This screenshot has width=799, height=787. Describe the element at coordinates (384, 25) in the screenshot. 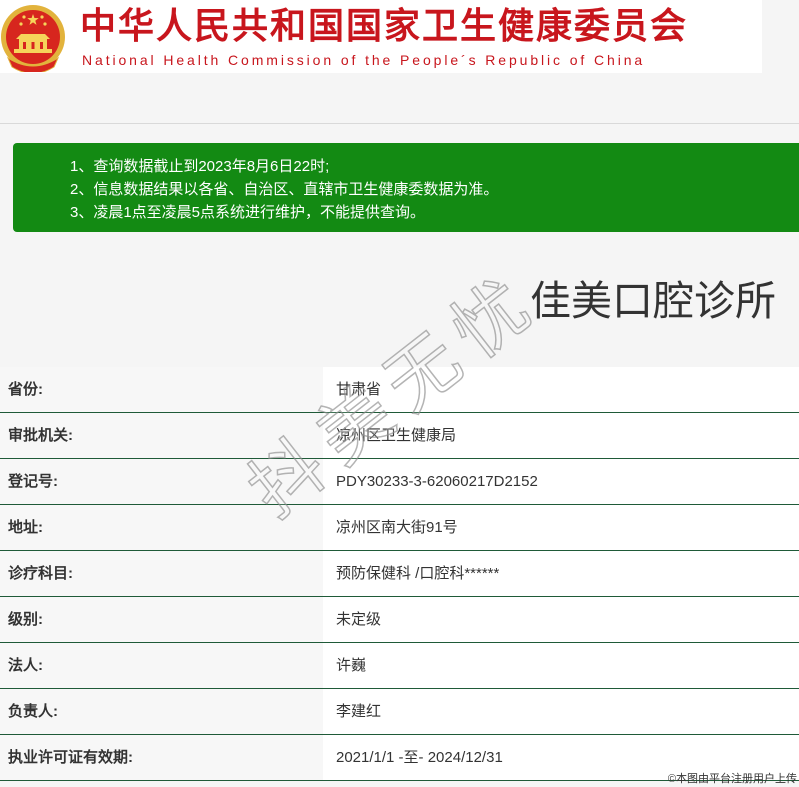

I see `site-title-cn: 中华人民共和国国家卫生健康委员会` at that location.